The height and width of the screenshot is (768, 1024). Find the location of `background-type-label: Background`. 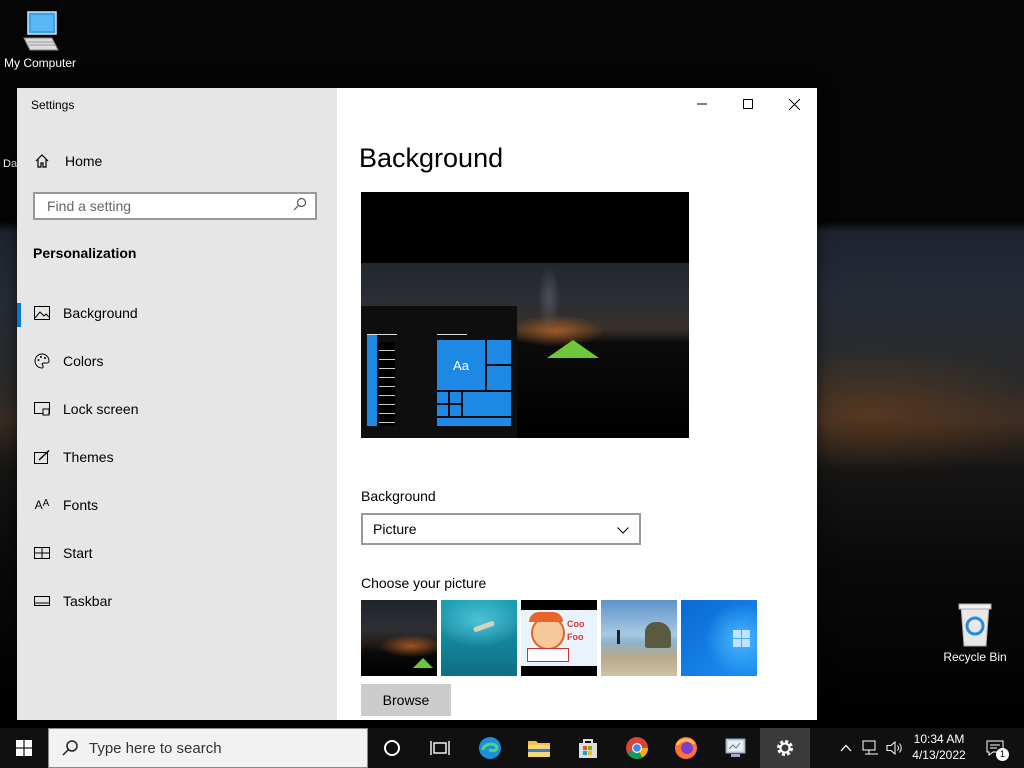

background-type-label: Background is located at coordinates (398, 496).